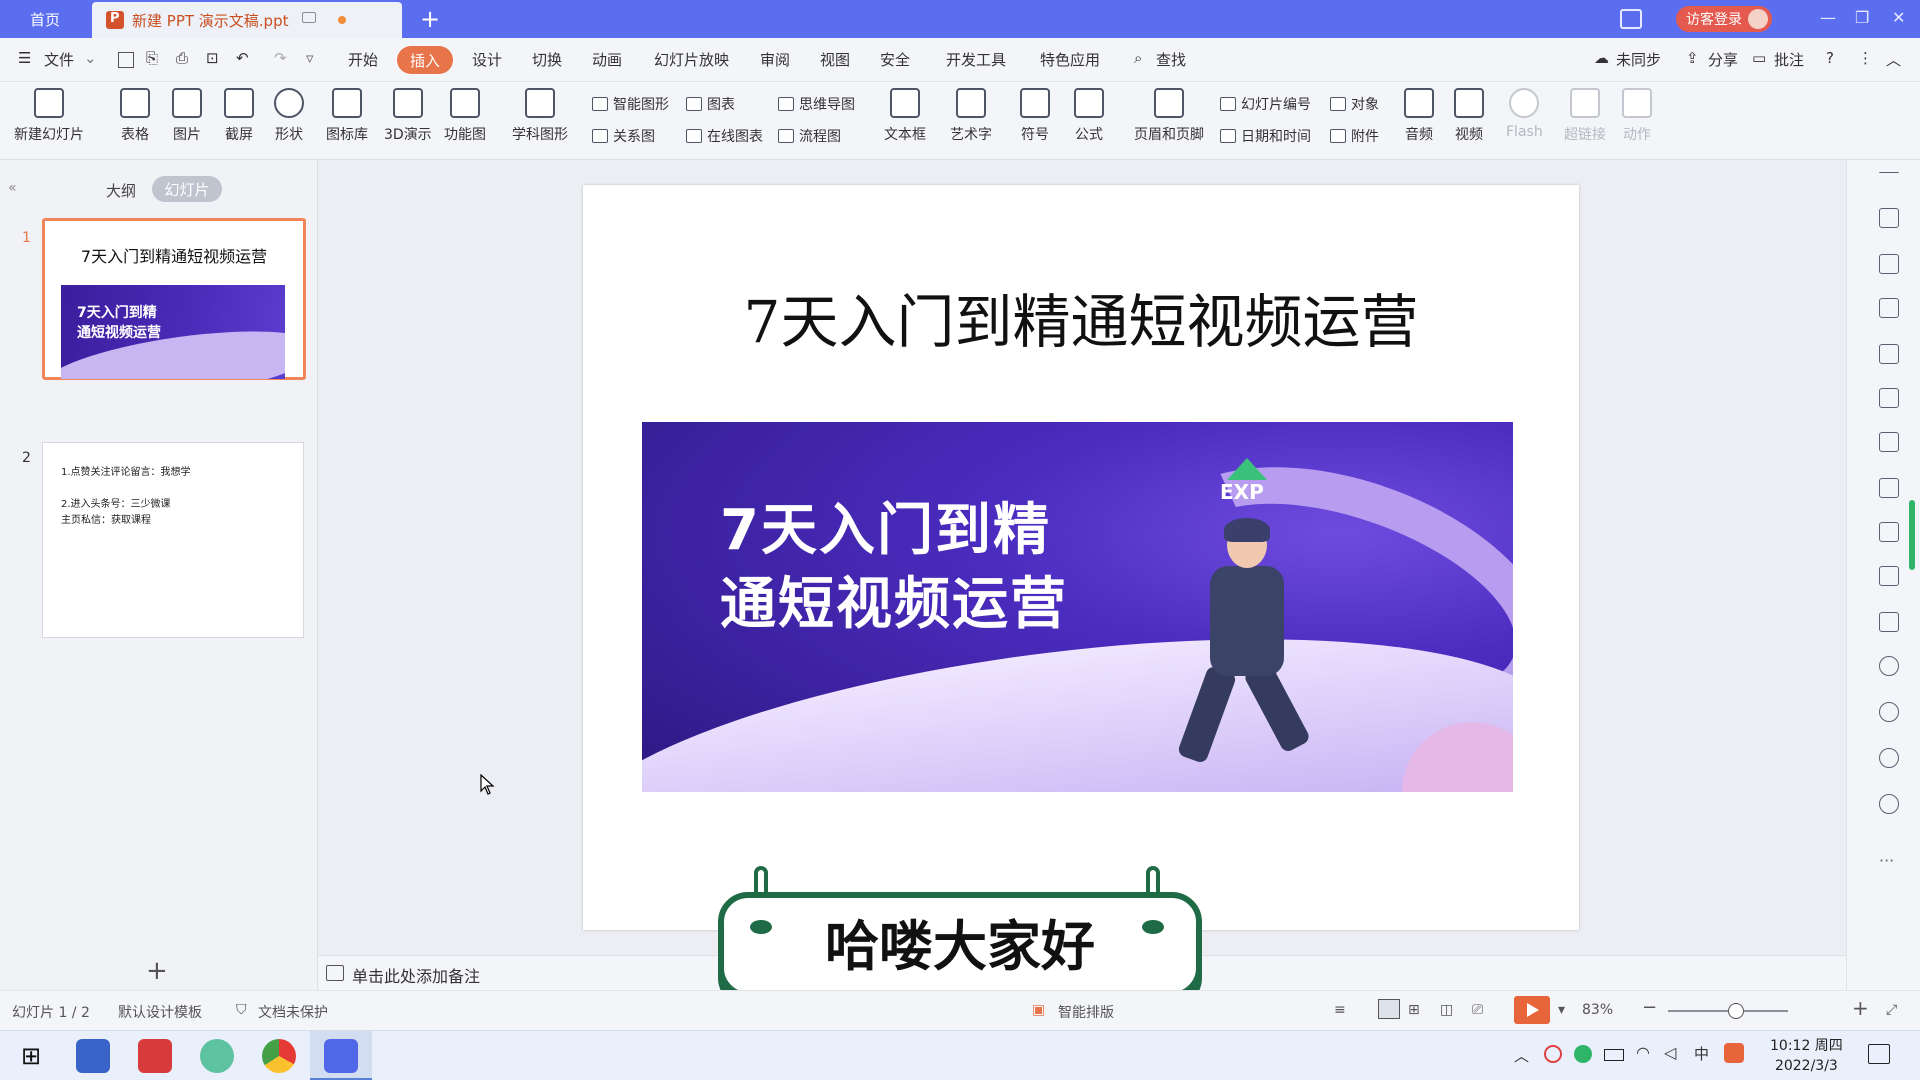 The height and width of the screenshot is (1080, 1920). What do you see at coordinates (1701, 1053) in the screenshot?
I see `ime-indicator: 中` at bounding box center [1701, 1053].